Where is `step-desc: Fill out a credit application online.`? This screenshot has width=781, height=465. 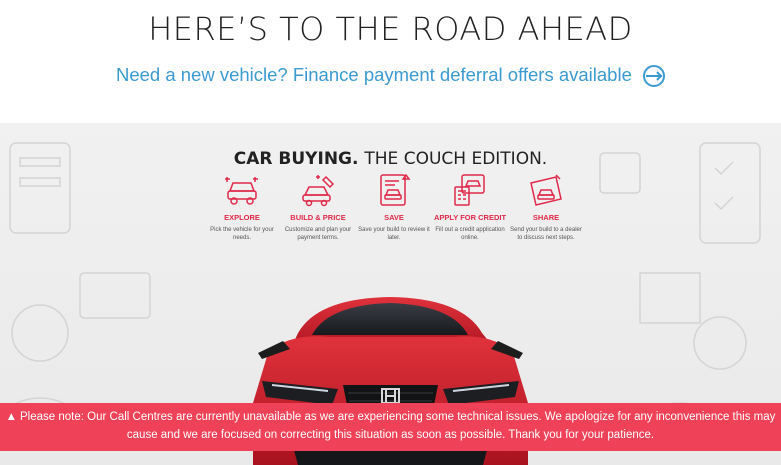
step-desc: Fill out a credit application online. is located at coordinates (470, 234).